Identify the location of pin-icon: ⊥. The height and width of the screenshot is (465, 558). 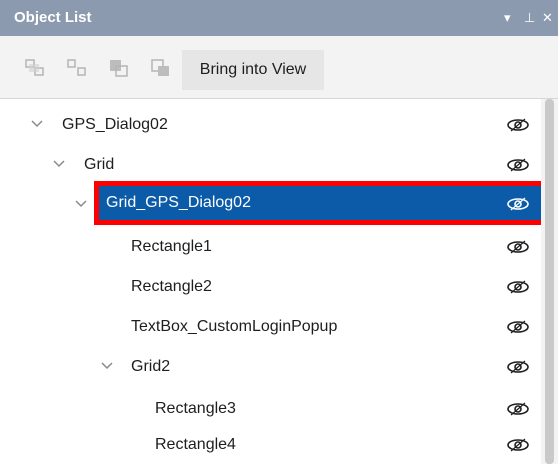
(529, 18).